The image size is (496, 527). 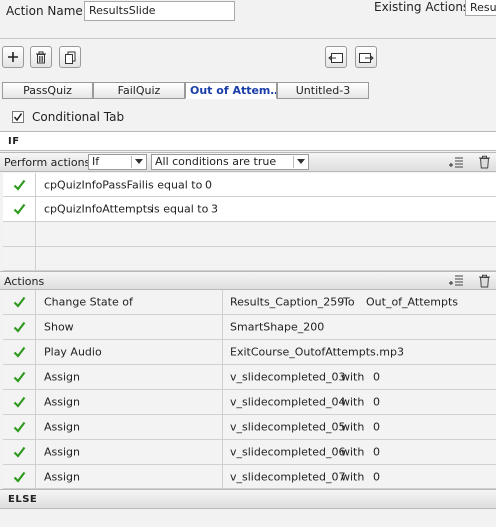 What do you see at coordinates (159, 11) in the screenshot?
I see `action-name-field: ResultsSlide` at bounding box center [159, 11].